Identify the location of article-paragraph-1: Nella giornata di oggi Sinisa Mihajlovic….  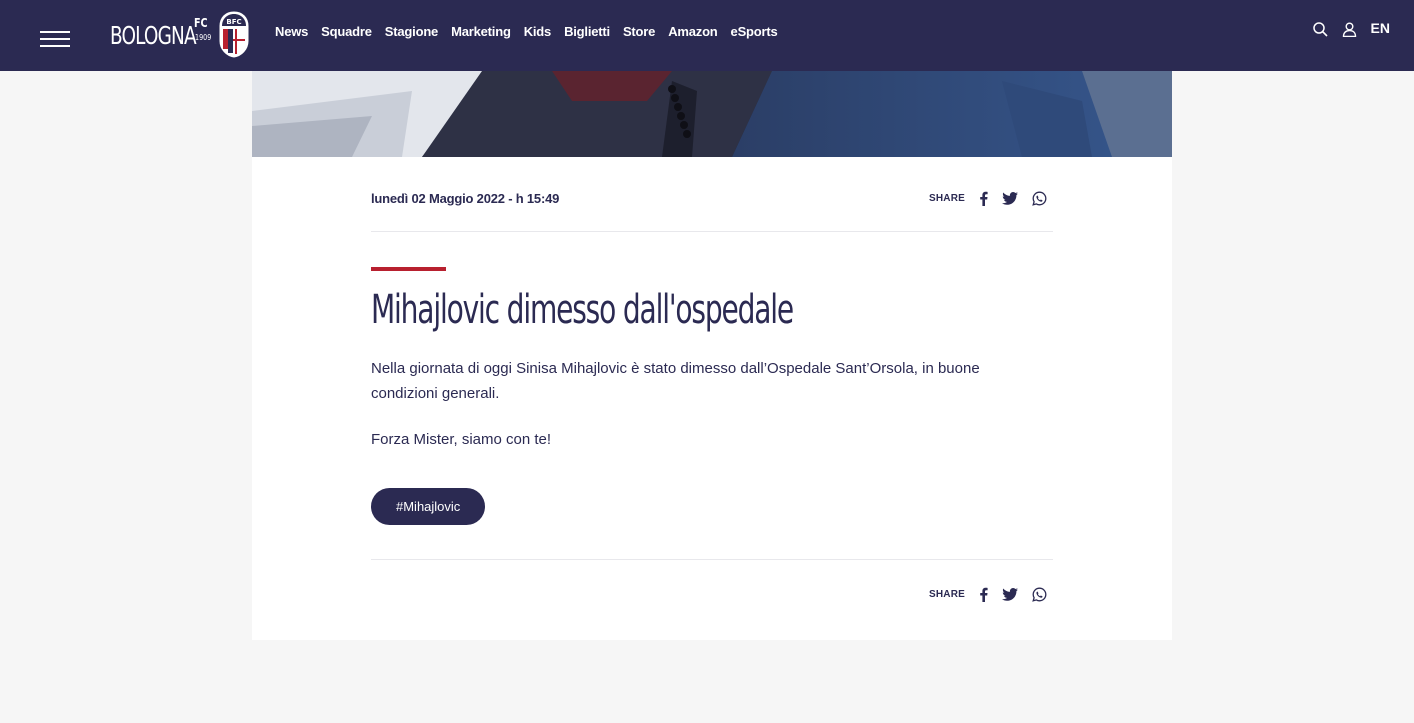
(675, 381).